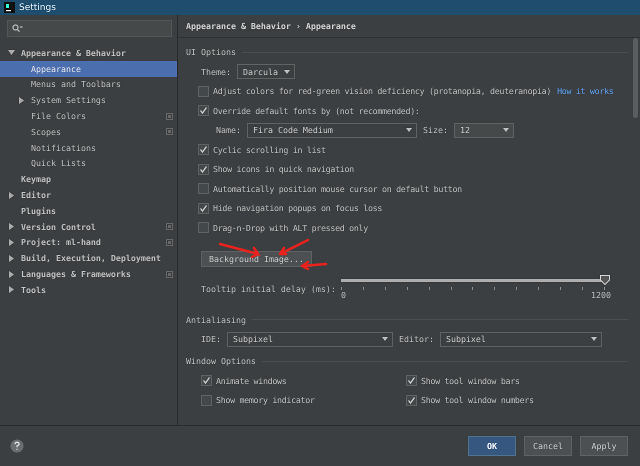 The width and height of the screenshot is (640, 466). What do you see at coordinates (290, 227) in the screenshot?
I see `checkbox-label: Drag-n-Drop with ALT pressed only` at bounding box center [290, 227].